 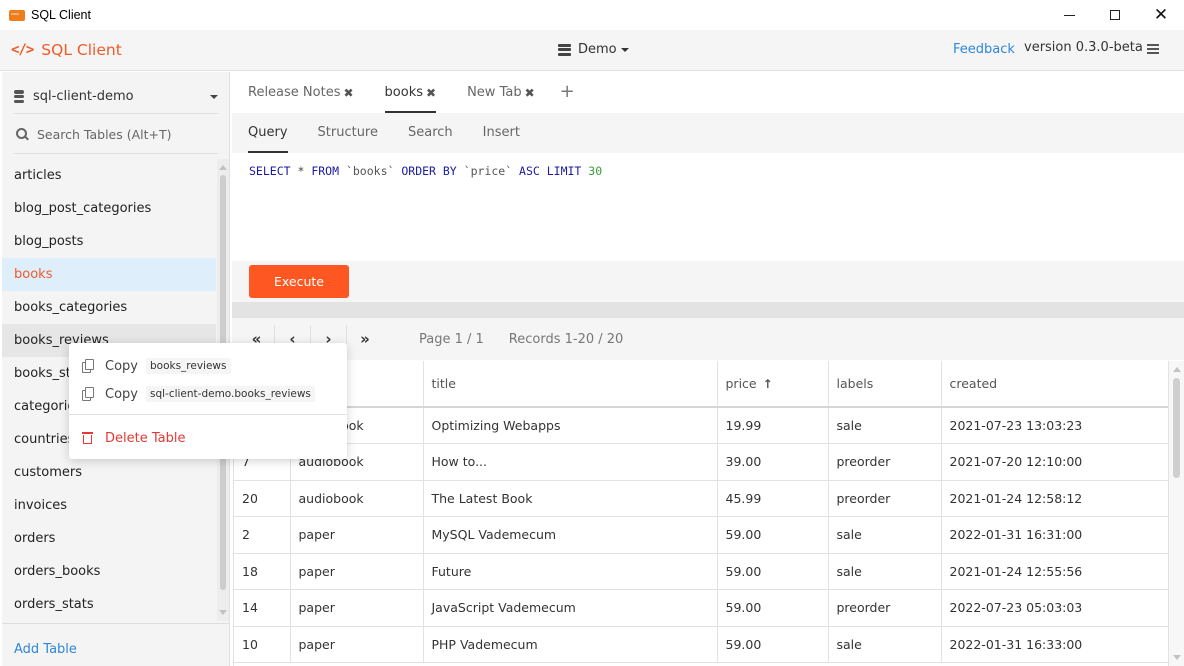 What do you see at coordinates (299, 281) in the screenshot?
I see `execute-button: Execute` at bounding box center [299, 281].